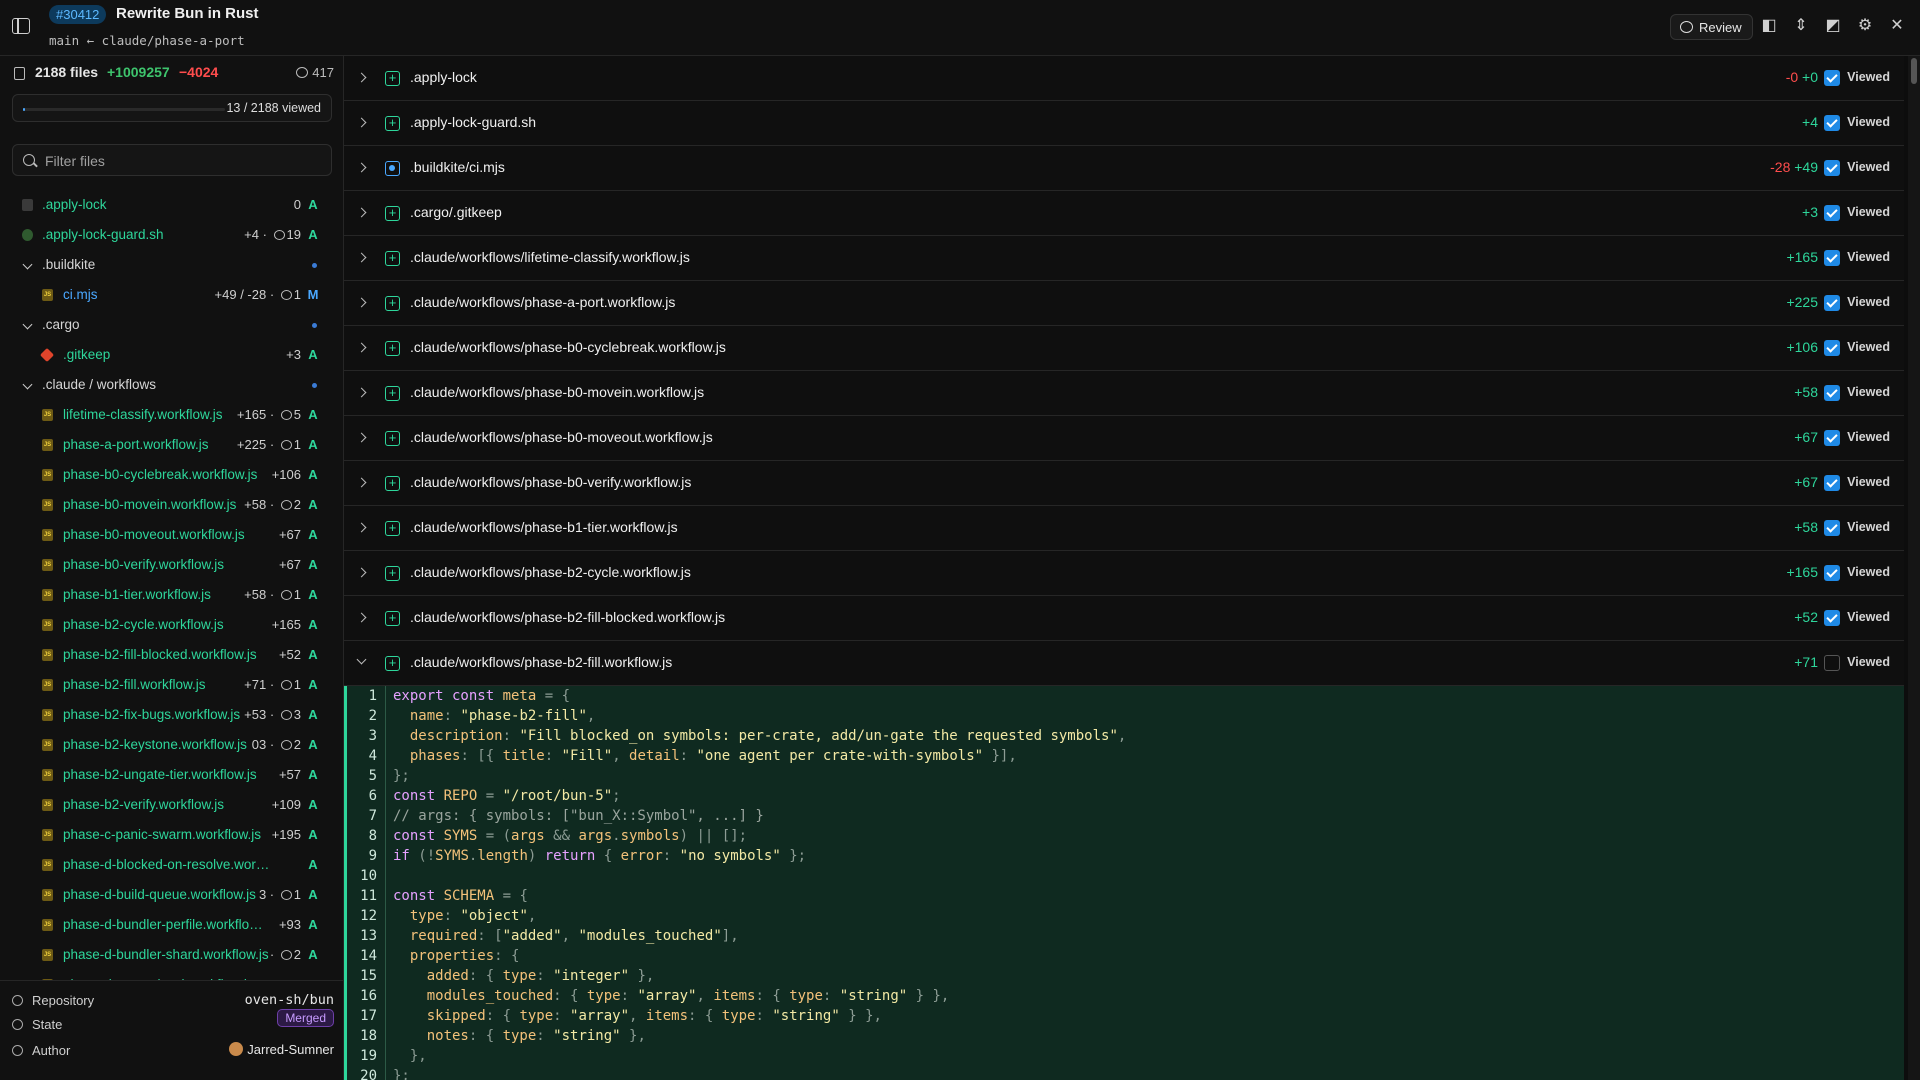 The height and width of the screenshot is (1080, 1920). What do you see at coordinates (1865, 26) in the screenshot?
I see `gear-icon: ⚙` at bounding box center [1865, 26].